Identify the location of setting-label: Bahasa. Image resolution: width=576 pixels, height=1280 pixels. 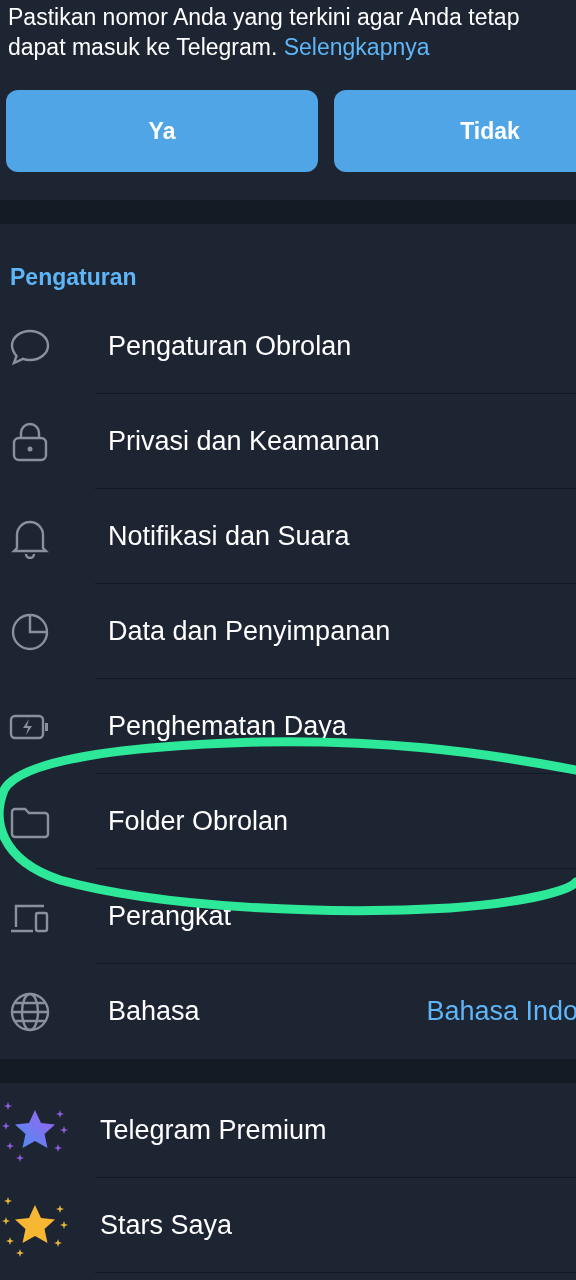
(267, 1011).